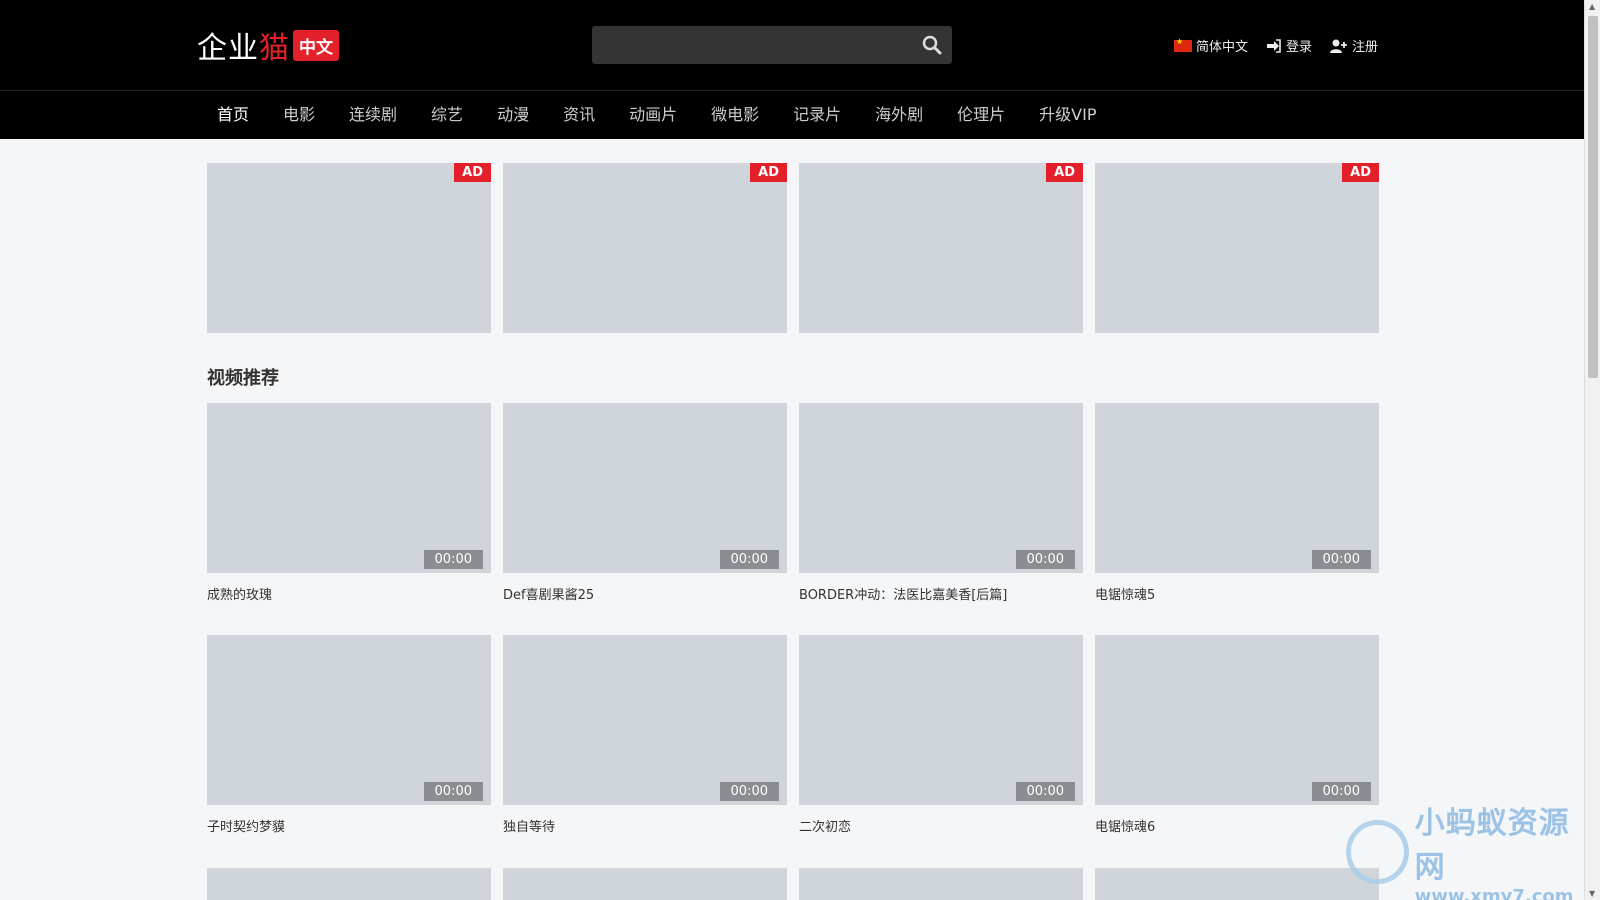 The image size is (1600, 900). I want to click on nav-item: 连续剧, so click(373, 115).